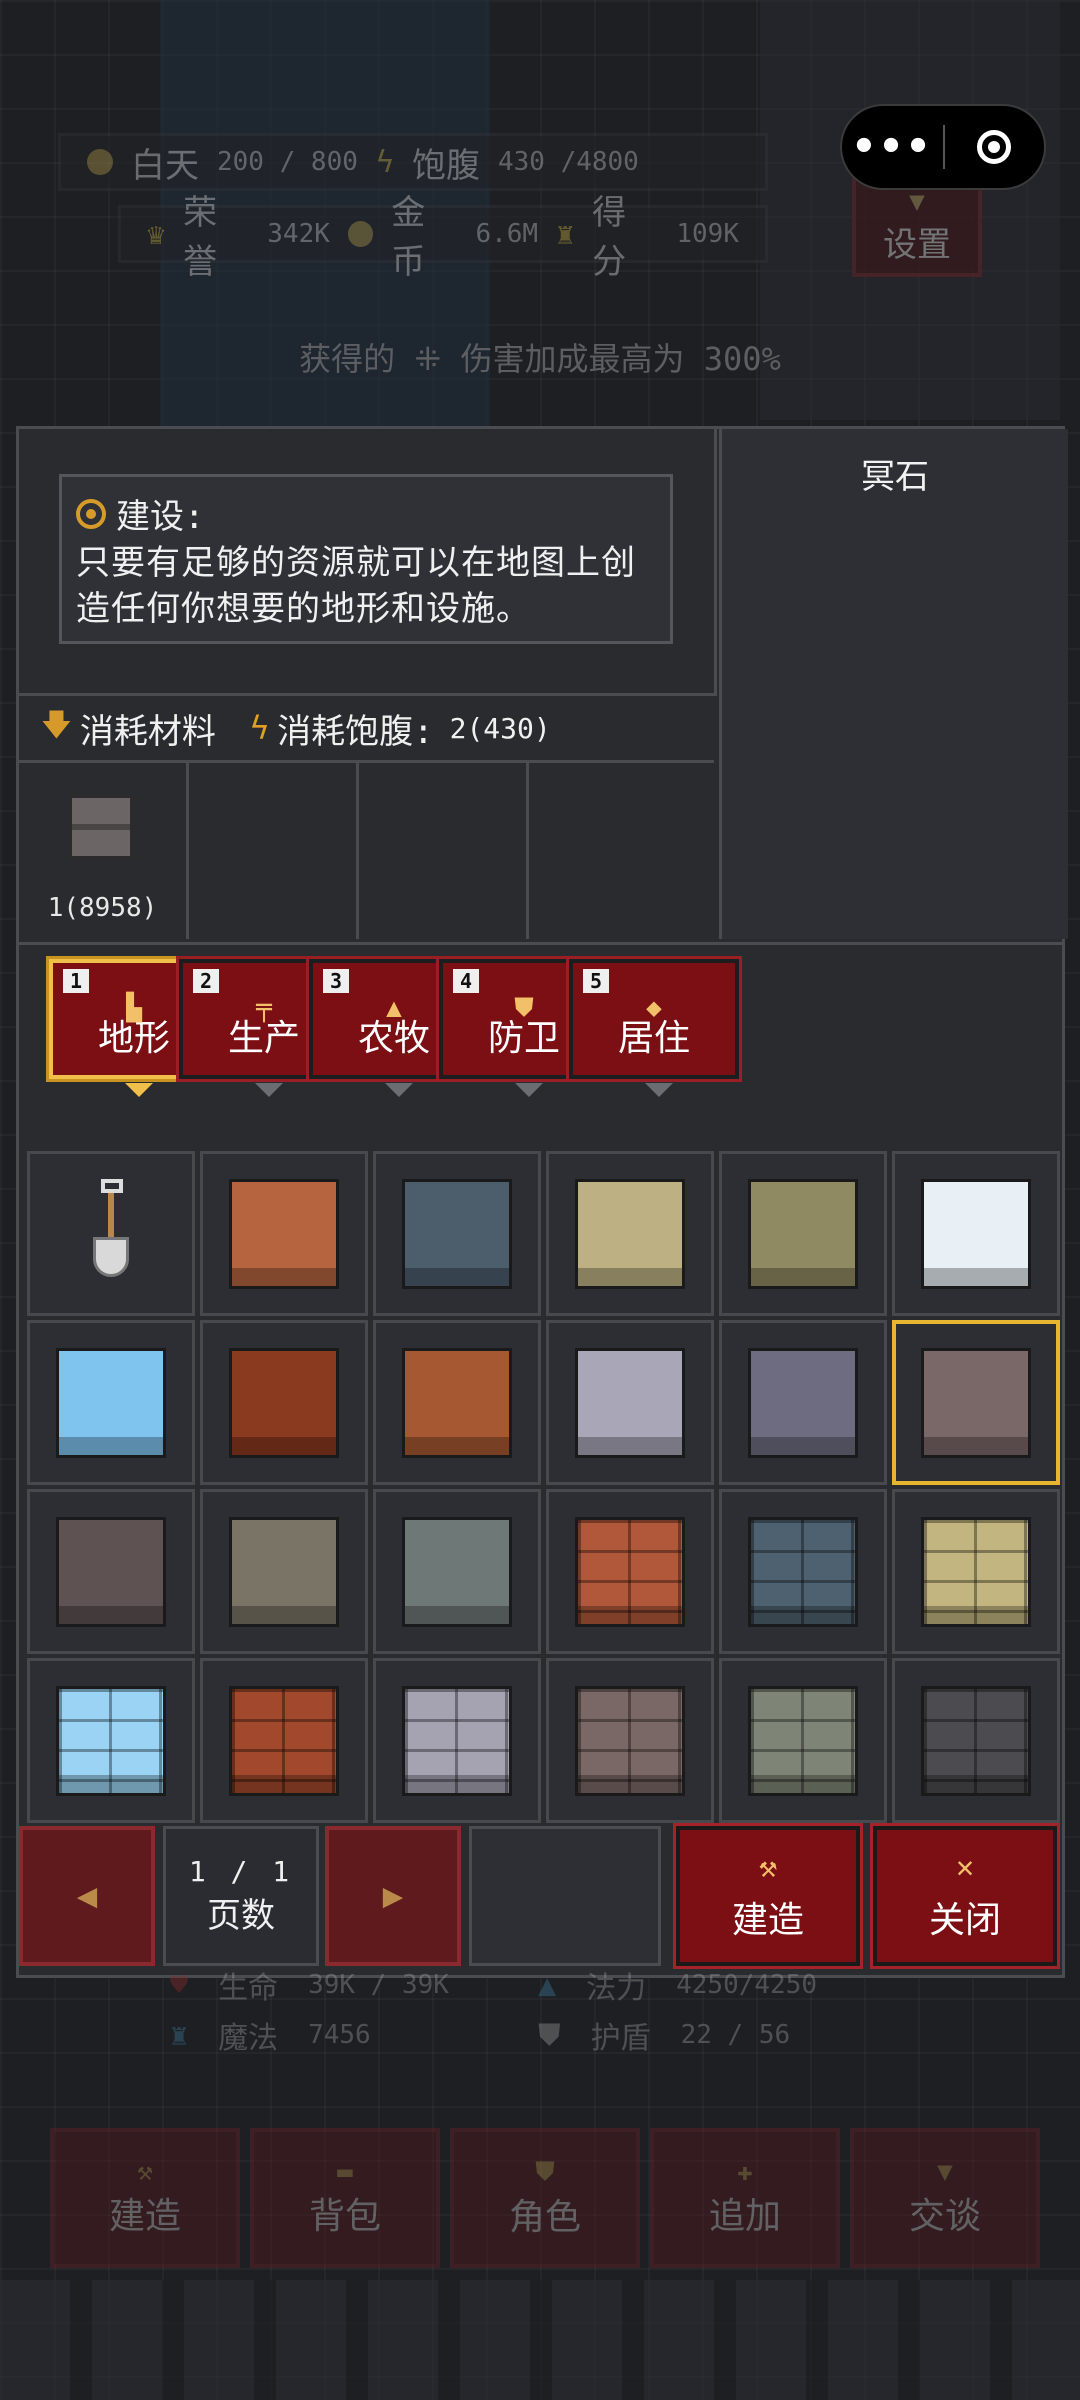 This screenshot has height=2400, width=1080. Describe the element at coordinates (287, 162) in the screenshot. I see `daytime-value: 200 / 800` at that location.